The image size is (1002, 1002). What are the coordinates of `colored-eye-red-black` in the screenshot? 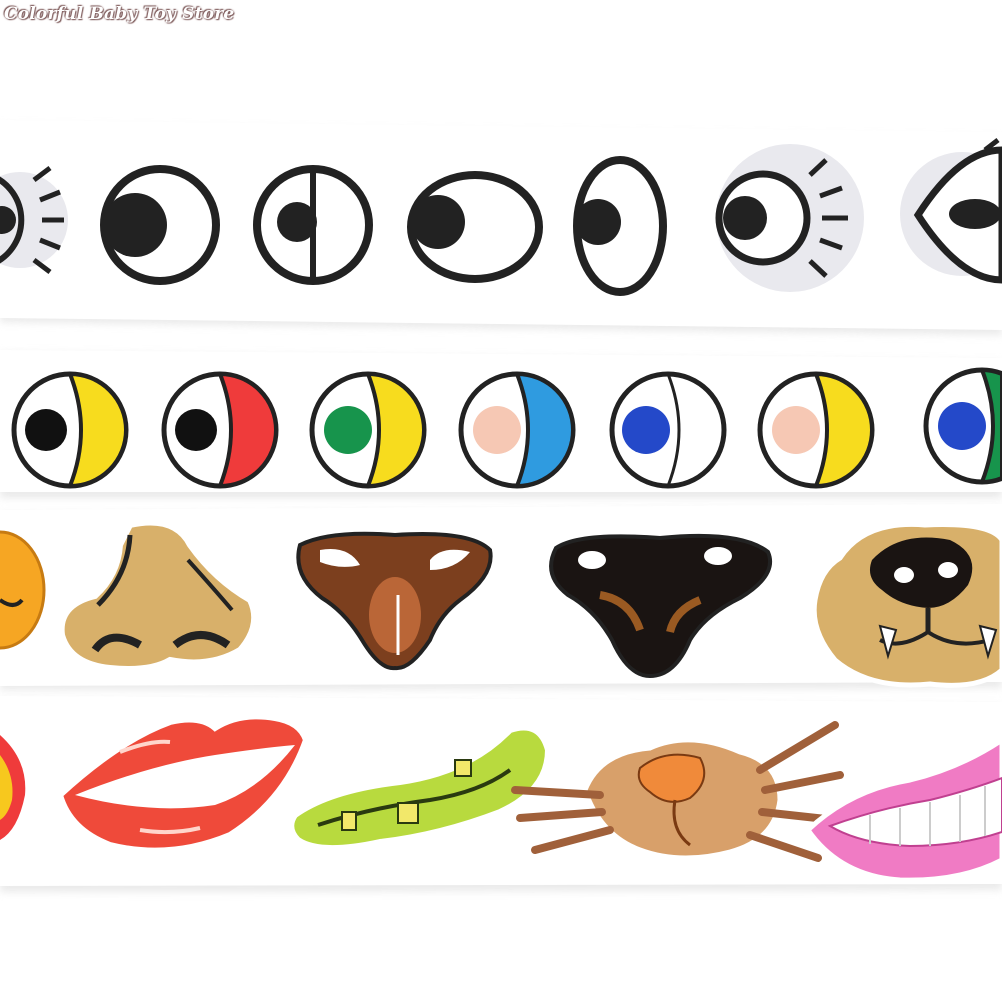 It's located at (220, 430).